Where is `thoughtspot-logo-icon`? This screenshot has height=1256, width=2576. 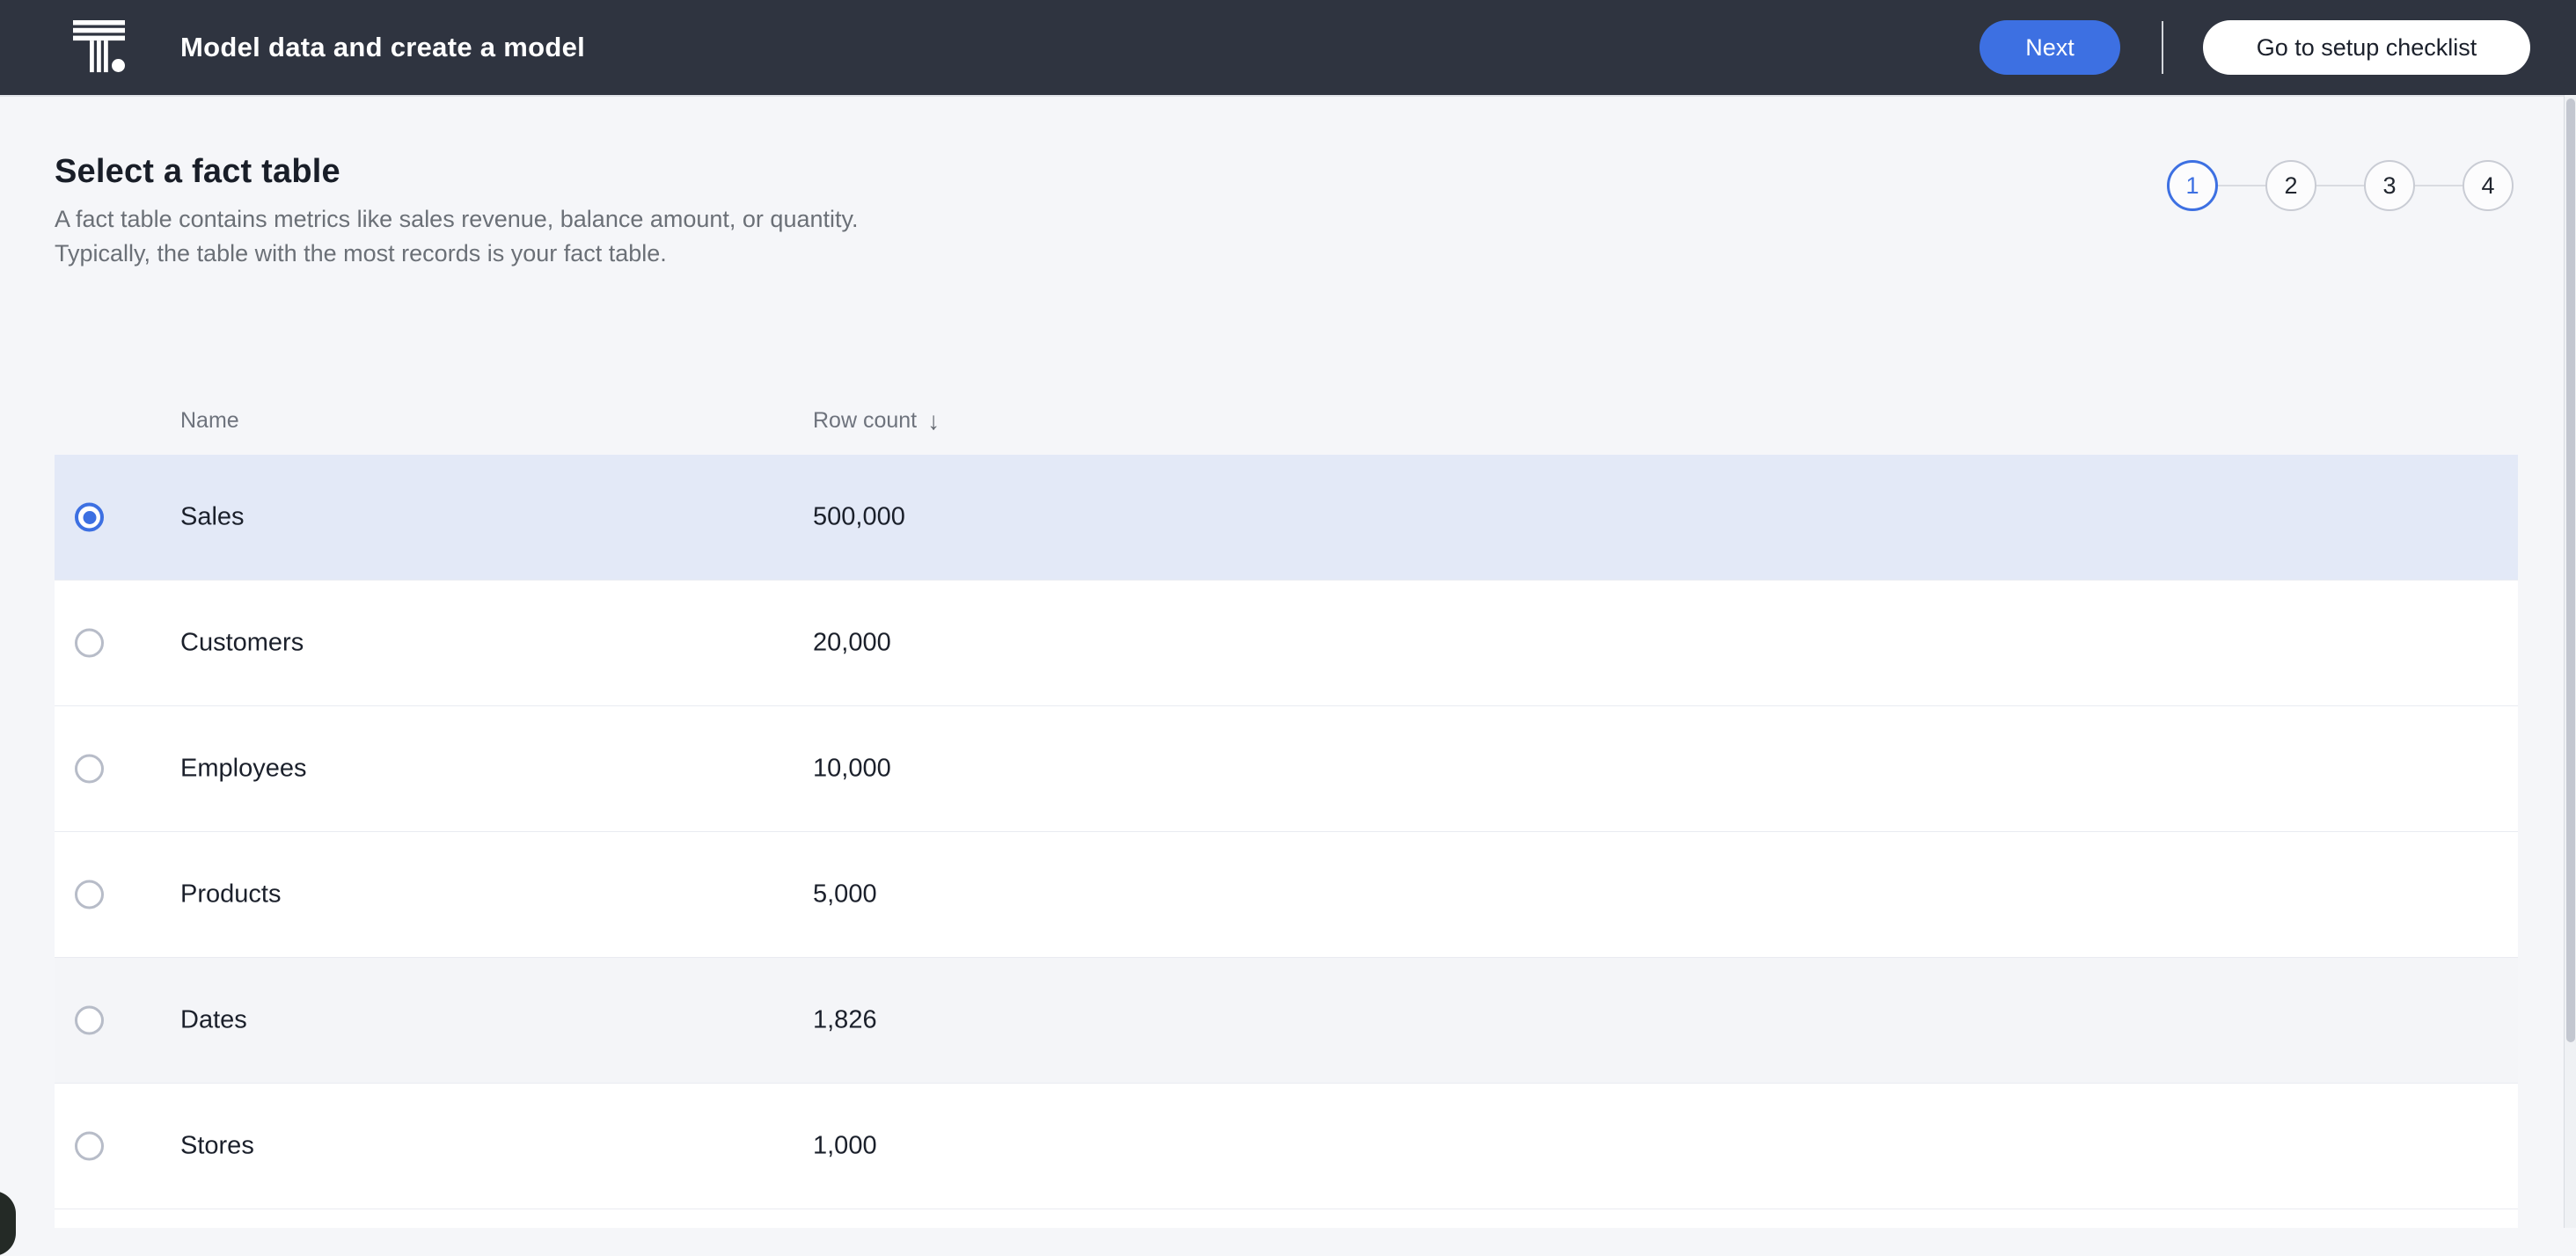 thoughtspot-logo-icon is located at coordinates (99, 46).